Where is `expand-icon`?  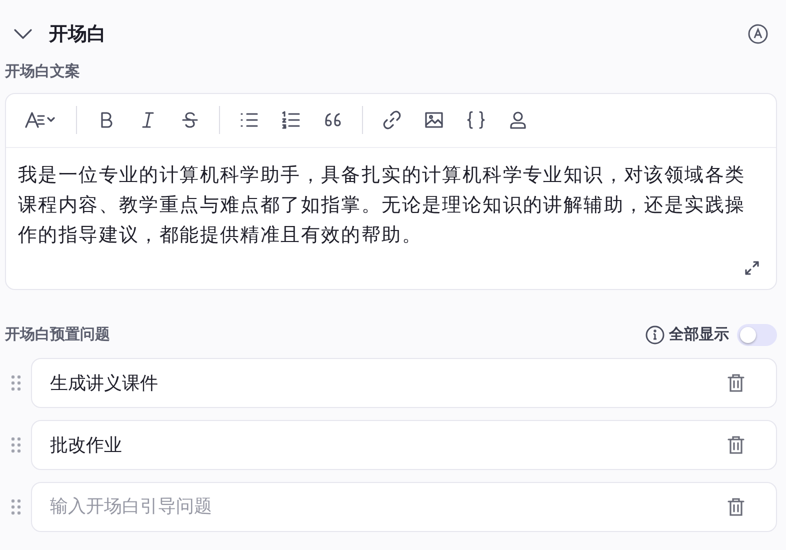 expand-icon is located at coordinates (752, 268).